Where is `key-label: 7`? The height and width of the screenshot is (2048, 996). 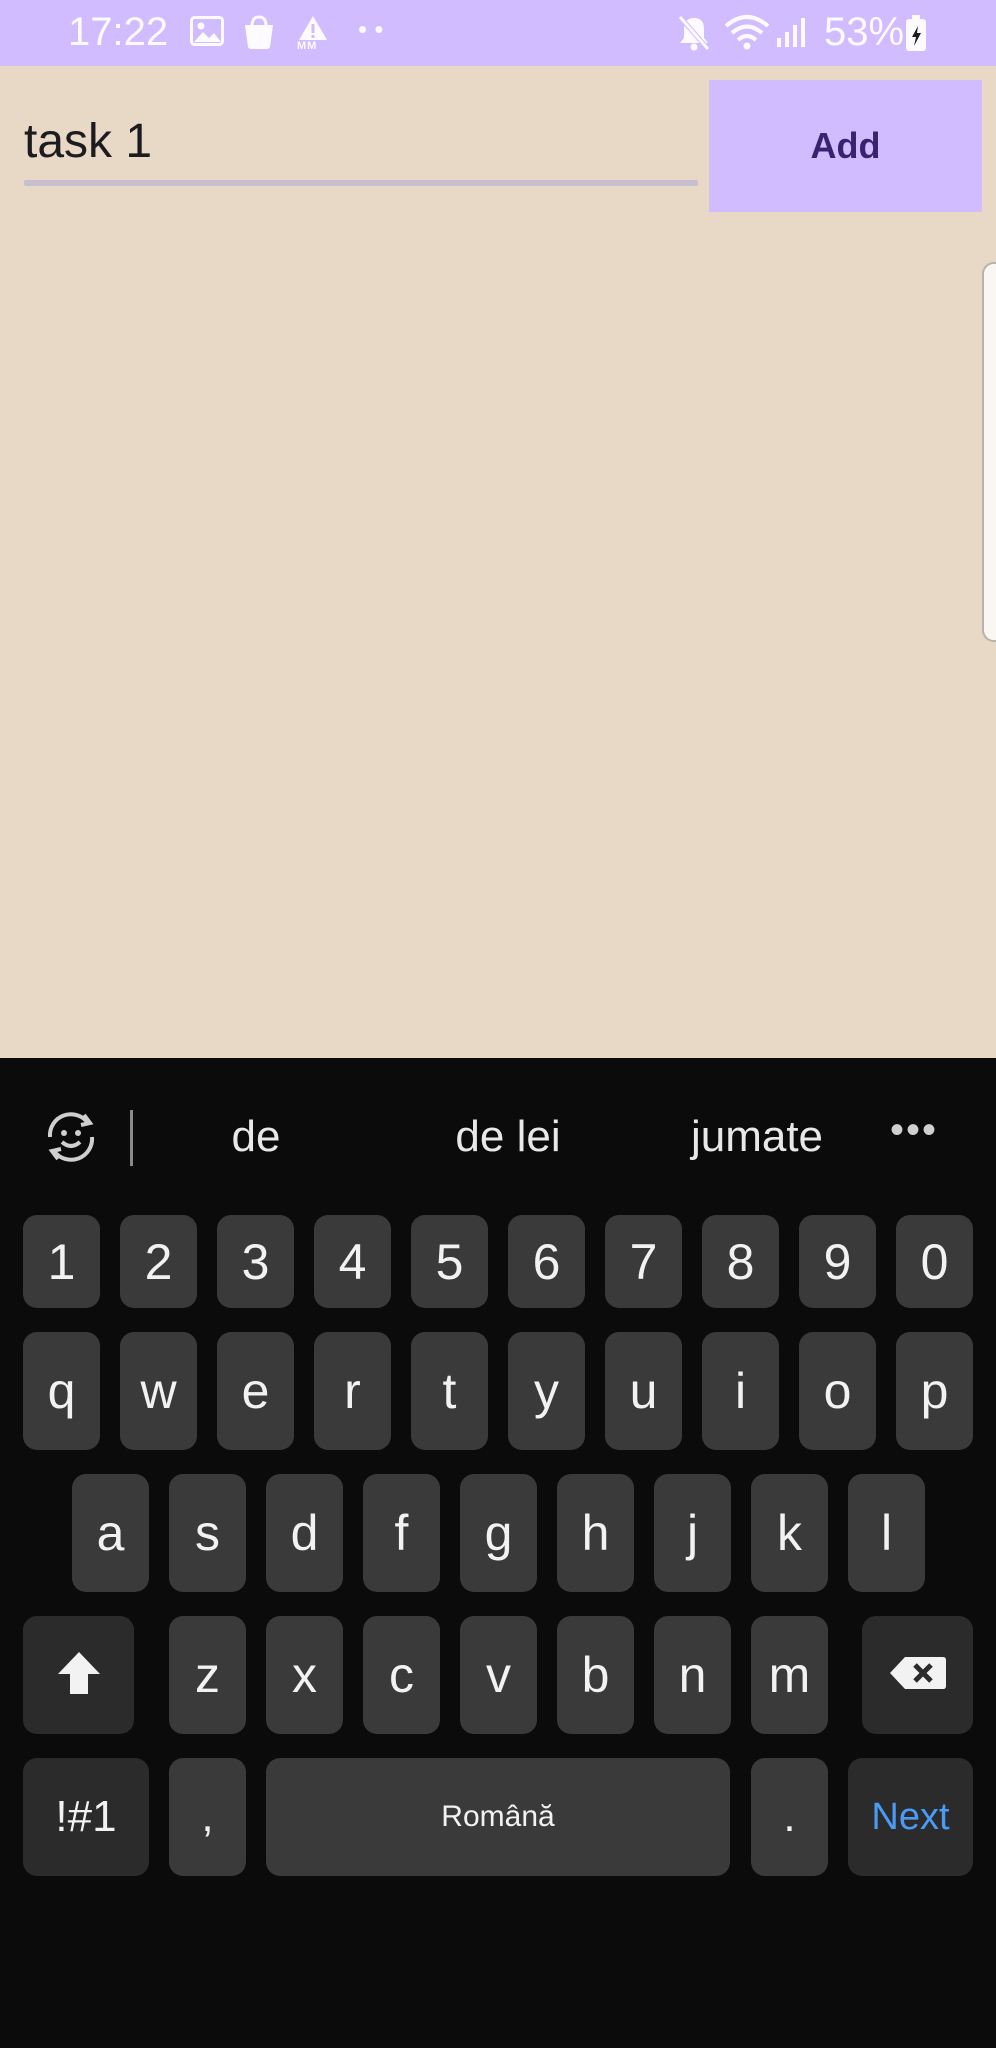 key-label: 7 is located at coordinates (643, 1261).